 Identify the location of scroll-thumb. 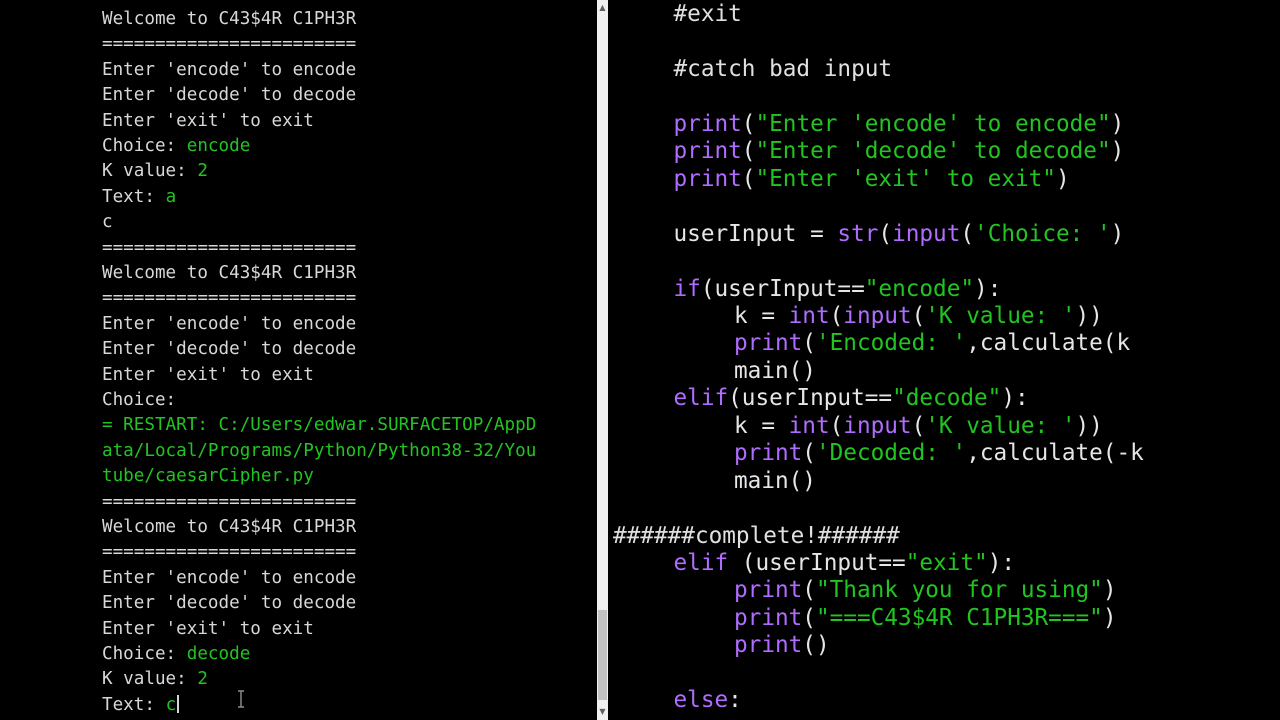
(602, 655).